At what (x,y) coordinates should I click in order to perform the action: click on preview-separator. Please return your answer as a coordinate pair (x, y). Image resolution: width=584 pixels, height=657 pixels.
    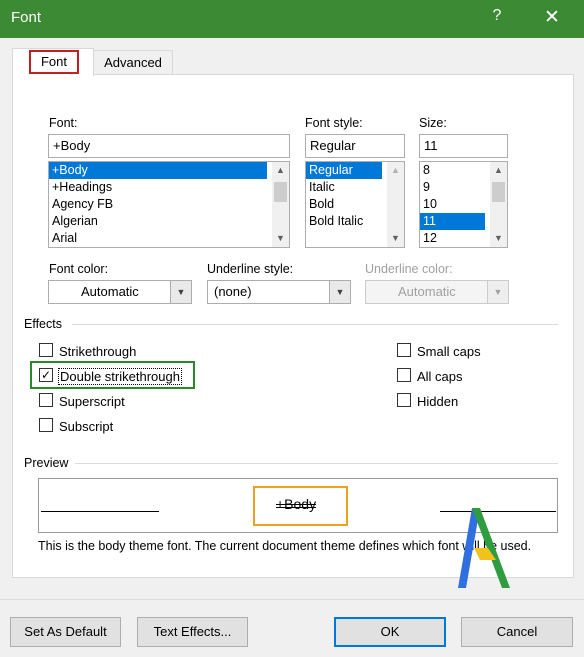
    Looking at the image, I should click on (316, 463).